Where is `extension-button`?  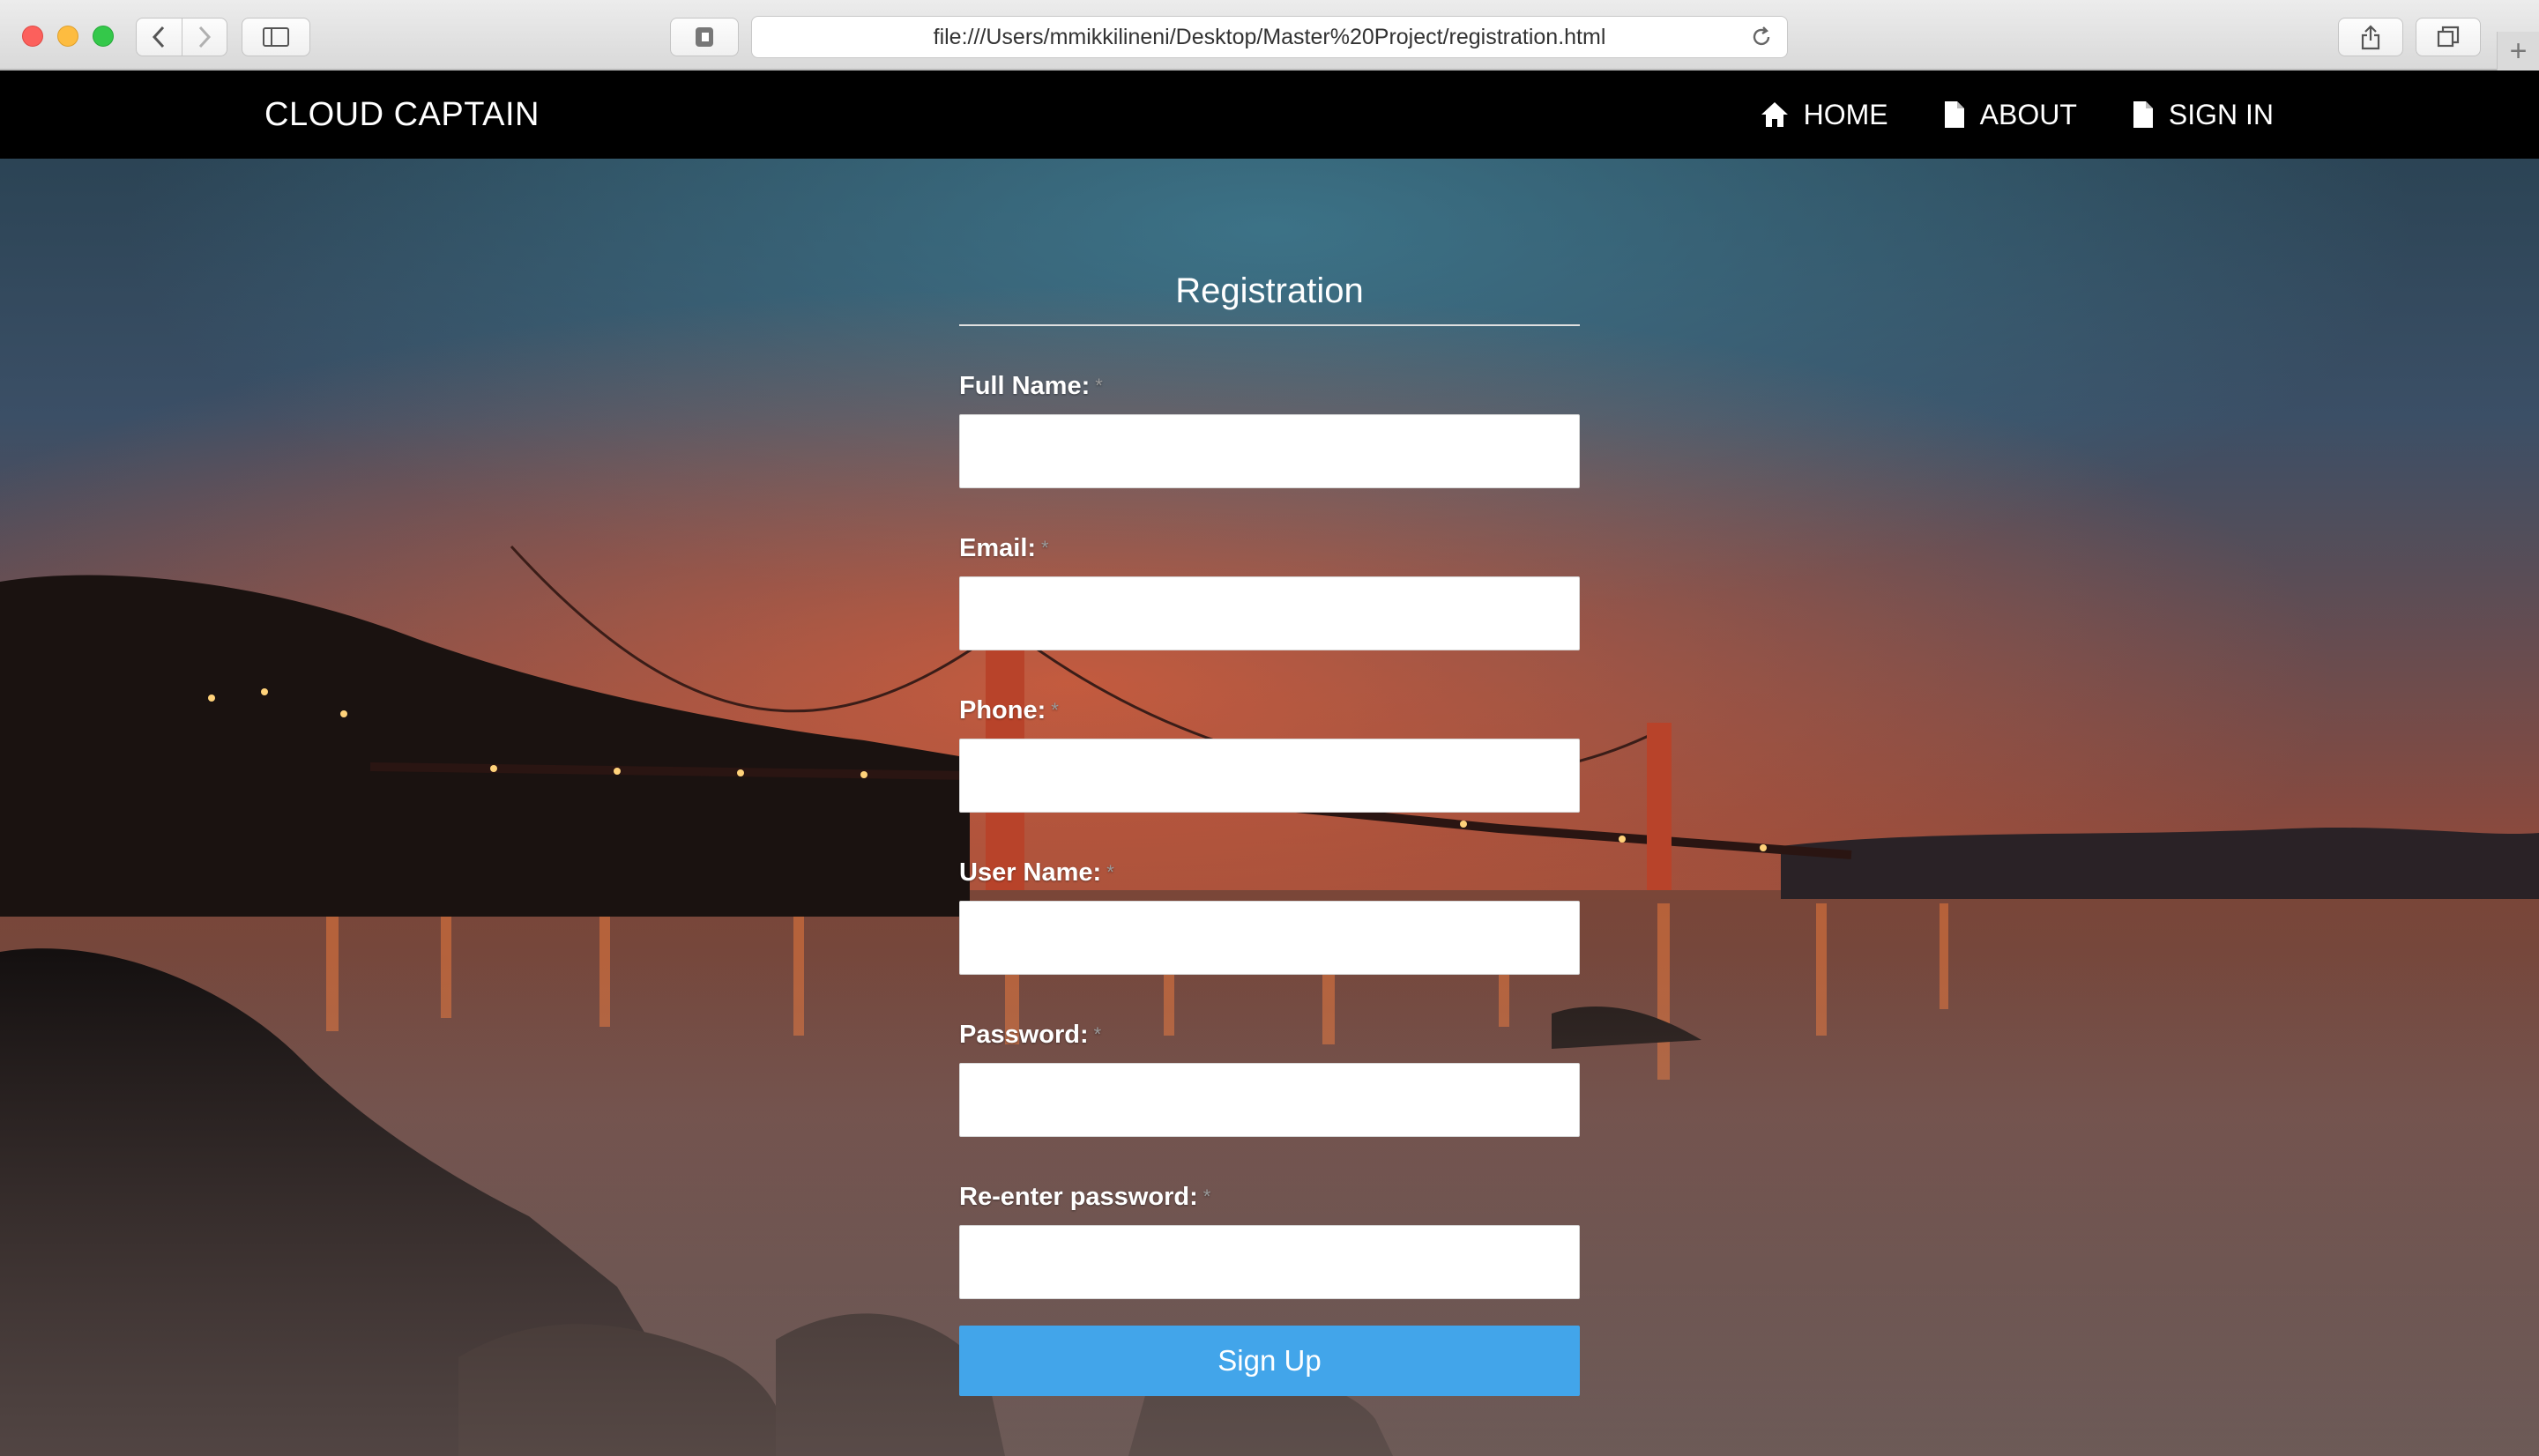 extension-button is located at coordinates (704, 37).